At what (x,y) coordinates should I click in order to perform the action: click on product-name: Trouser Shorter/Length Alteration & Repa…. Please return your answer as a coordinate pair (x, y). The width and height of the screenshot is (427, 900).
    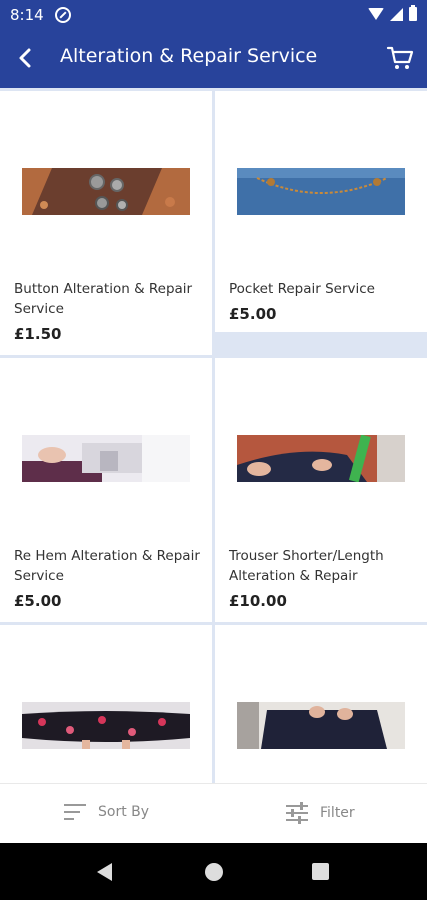
    Looking at the image, I should click on (306, 566).